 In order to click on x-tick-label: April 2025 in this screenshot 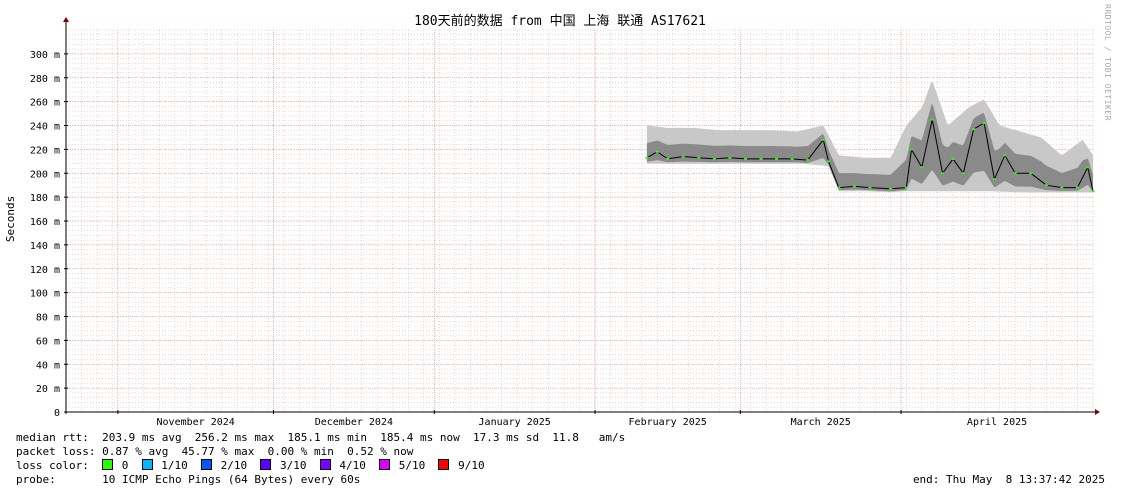, I will do `click(997, 422)`.